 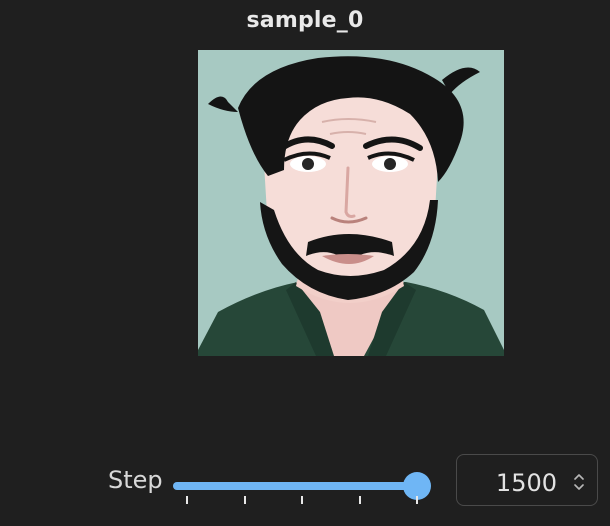 I want to click on slider-fill, so click(x=295, y=486).